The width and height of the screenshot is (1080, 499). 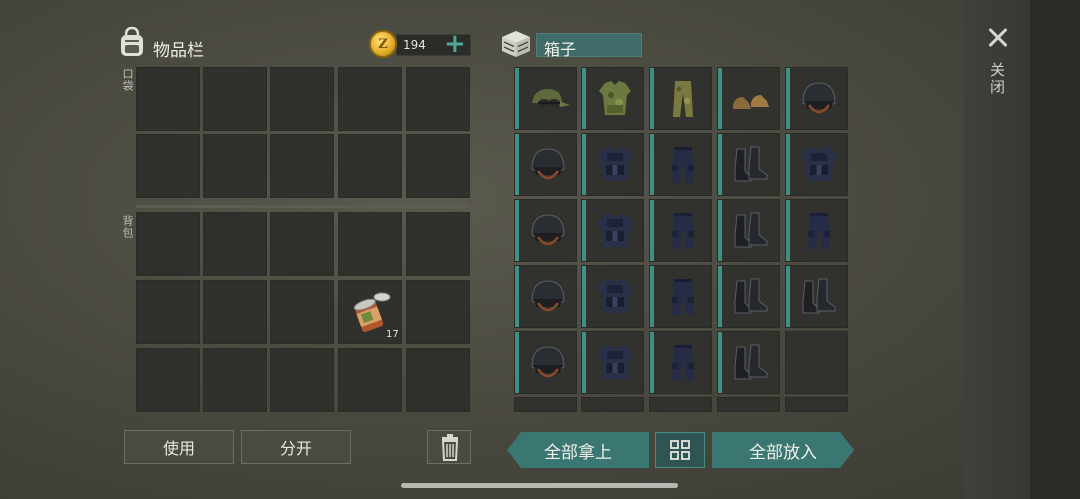 I want to click on pocket-label: 口袋, so click(x=127, y=80).